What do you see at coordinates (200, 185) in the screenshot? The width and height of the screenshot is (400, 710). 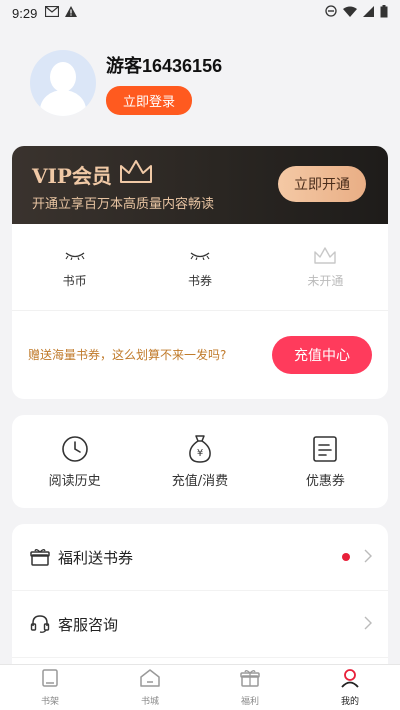 I see `vip-banner: VIP会员 开通立享百万本高质量内容畅读 立即开通` at bounding box center [200, 185].